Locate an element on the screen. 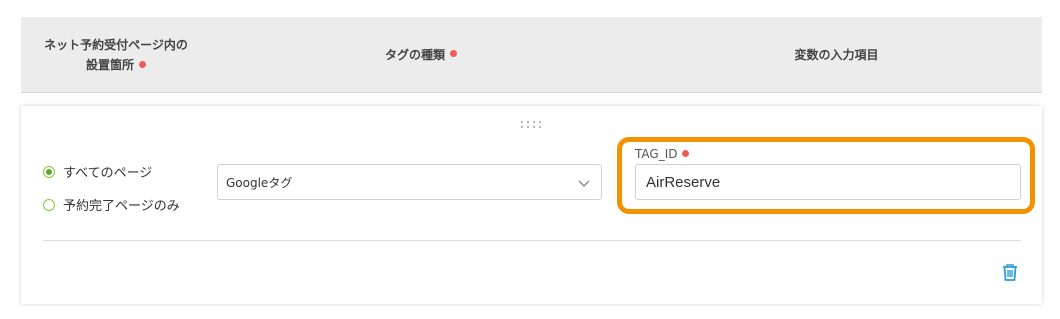 The image size is (1060, 319). drag-handle-icon is located at coordinates (531, 124).